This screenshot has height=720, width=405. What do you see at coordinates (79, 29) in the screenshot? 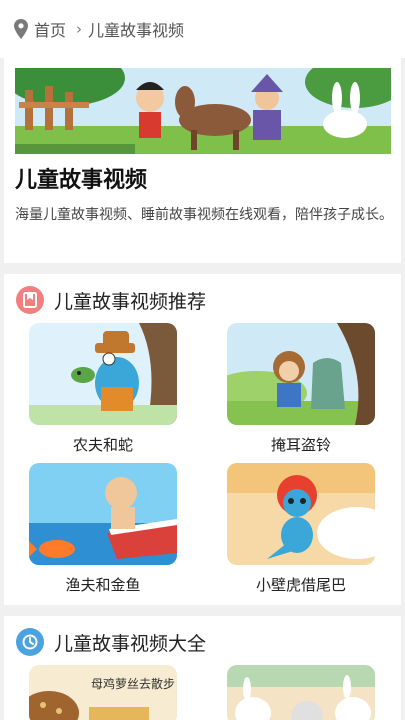
I see `chevron-right-icon: ›` at bounding box center [79, 29].